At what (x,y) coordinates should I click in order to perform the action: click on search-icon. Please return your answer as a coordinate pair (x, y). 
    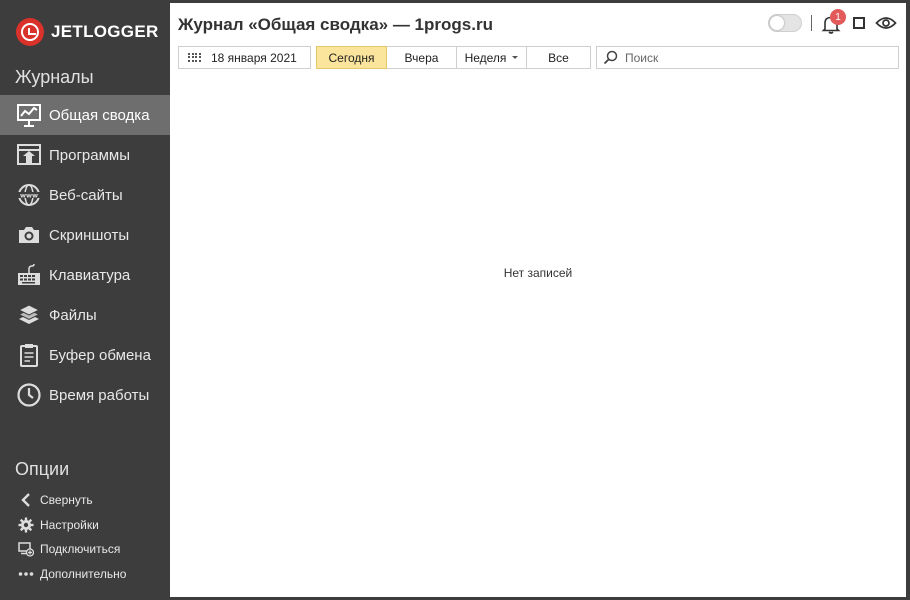
    Looking at the image, I should click on (610, 57).